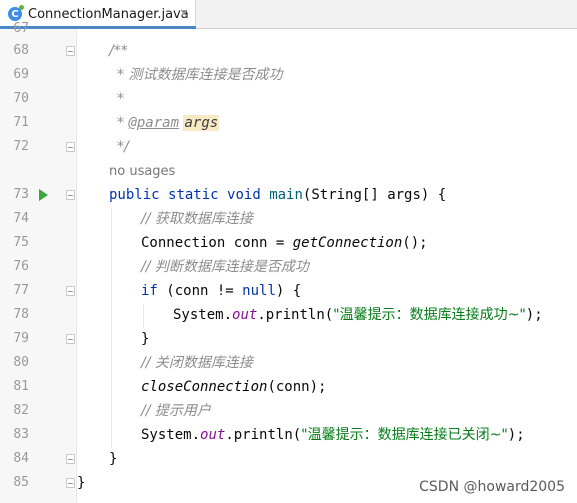 The height and width of the screenshot is (503, 577). Describe the element at coordinates (197, 219) in the screenshot. I see `code-text: // 获取数据库连接` at that location.